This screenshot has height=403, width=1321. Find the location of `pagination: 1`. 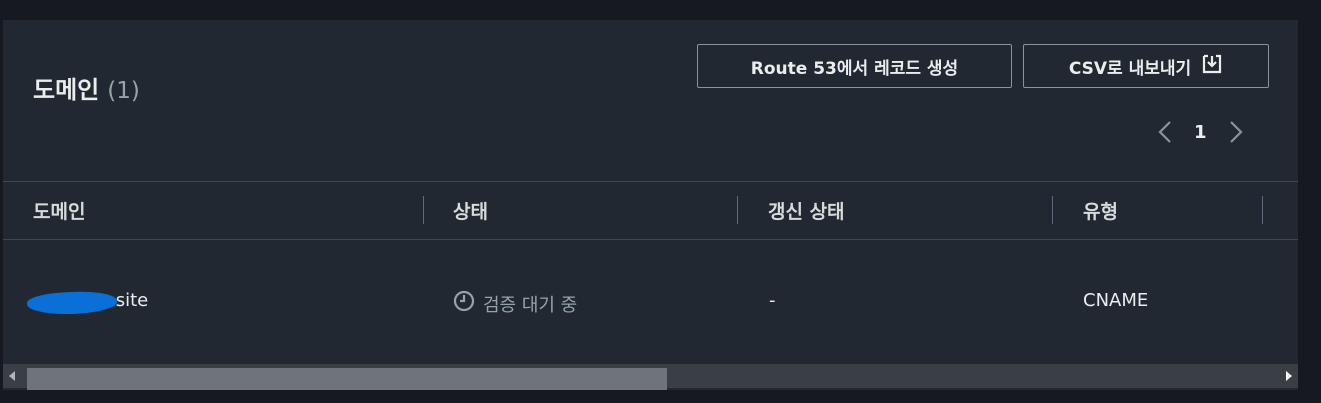

pagination: 1 is located at coordinates (1200, 132).